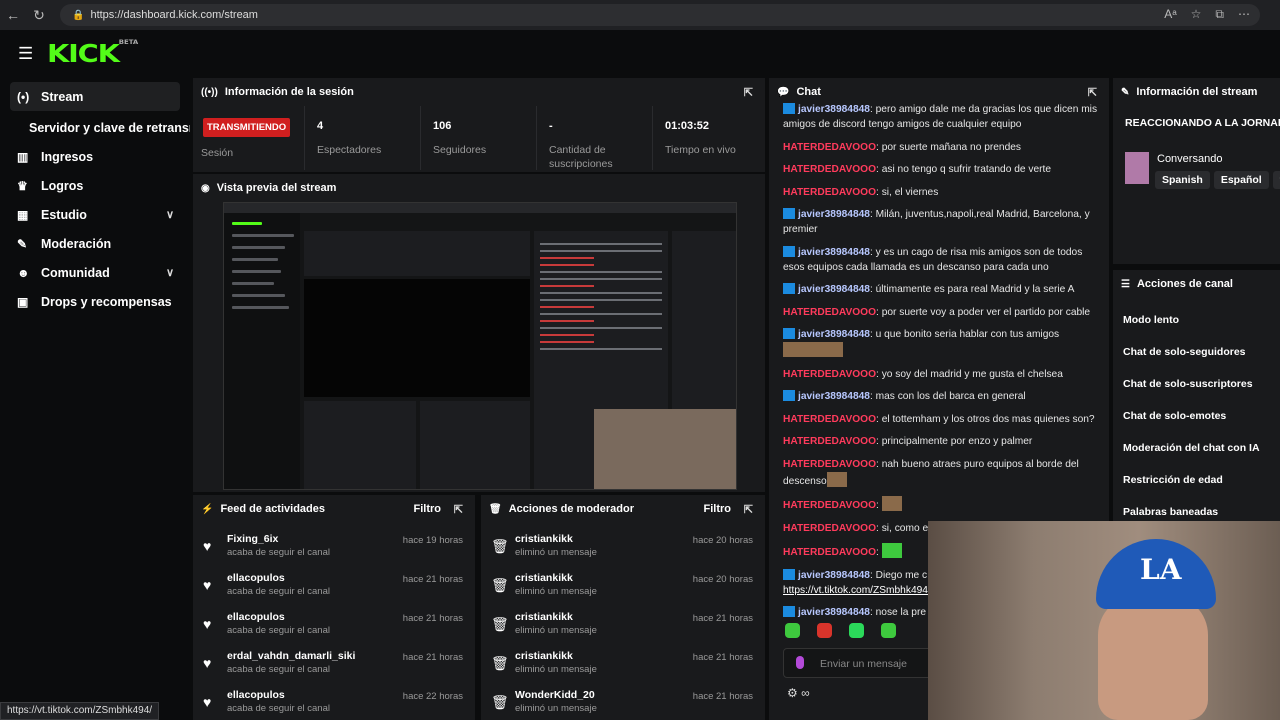 The image size is (1280, 720). Describe the element at coordinates (477, 92) in the screenshot. I see `panel-header: ((•)) Información de la sesión ⇱` at that location.